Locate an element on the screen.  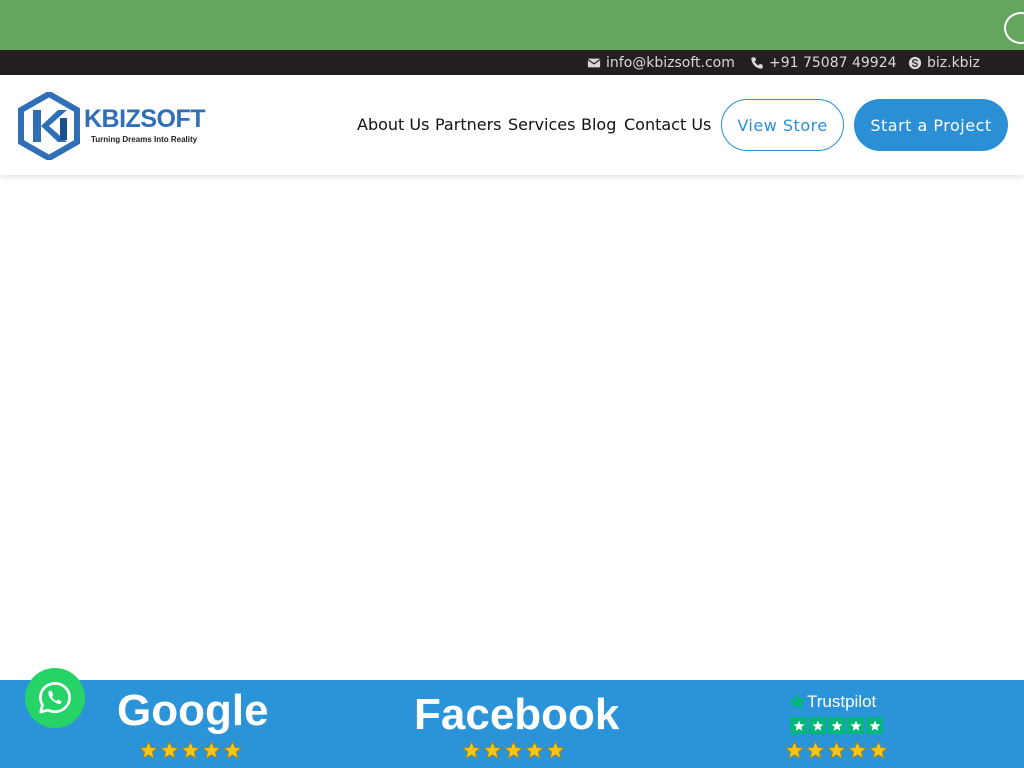
kbizsoft-logo: KBIZSOFT Turning Dreams Into Reality is located at coordinates (112, 126).